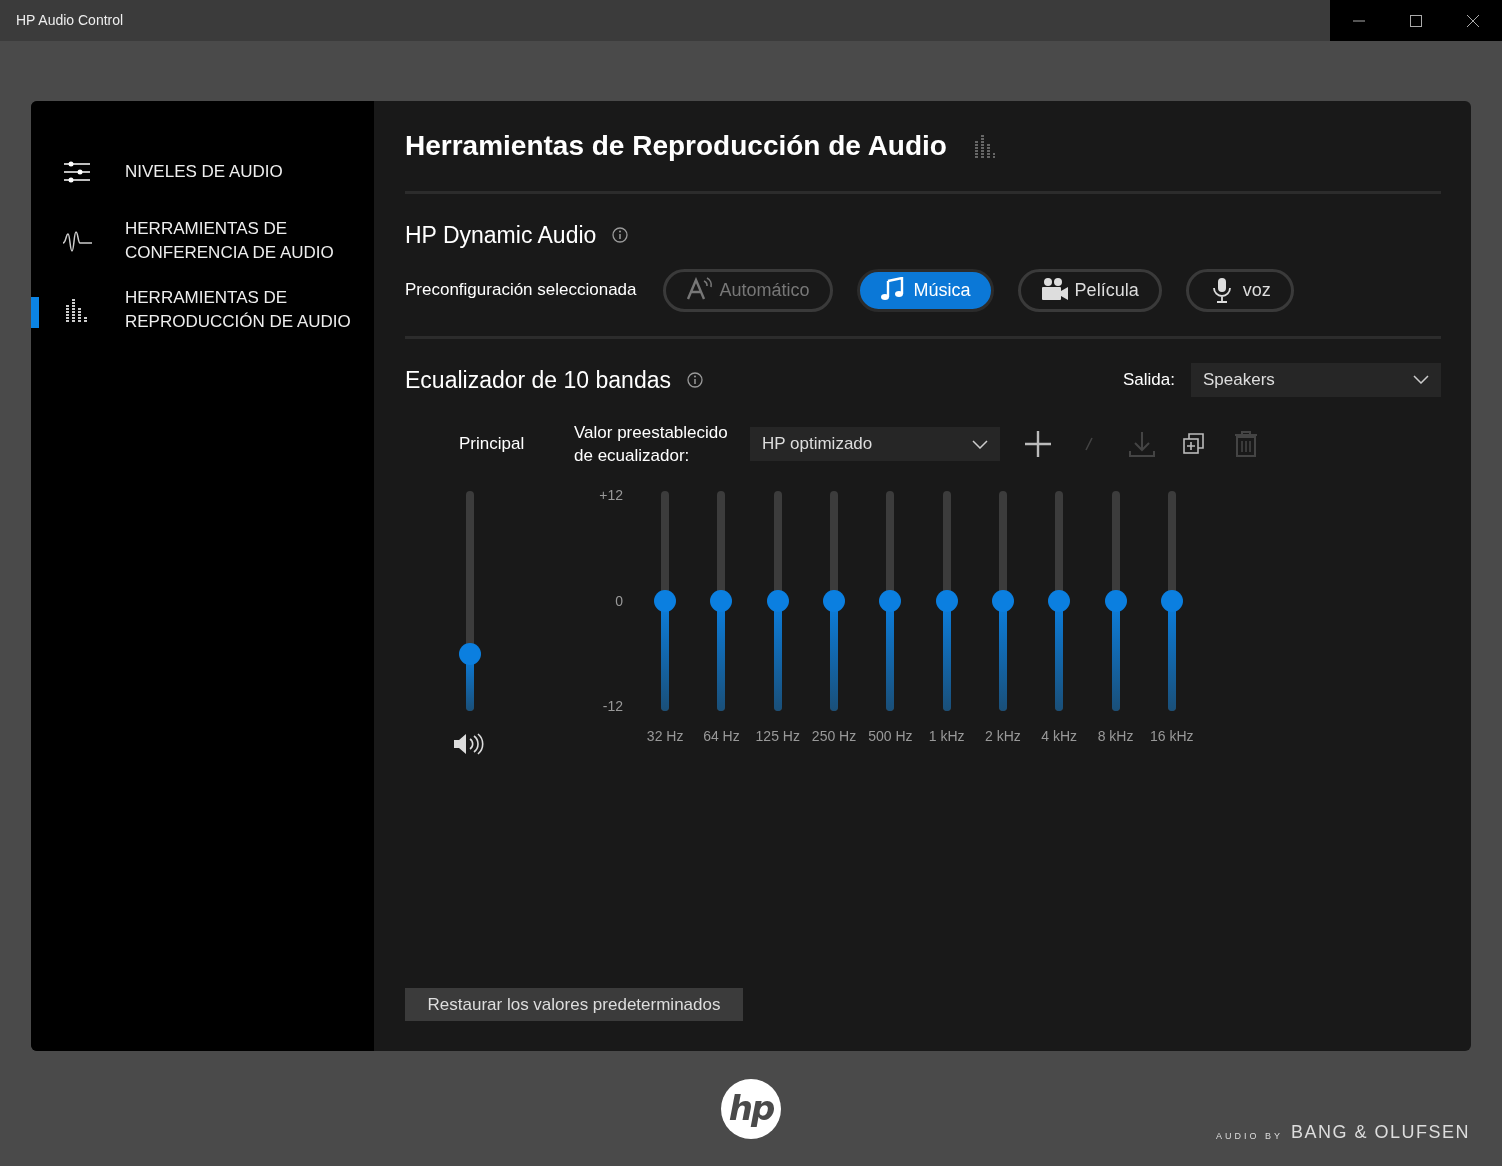 The width and height of the screenshot is (1502, 1166). I want to click on credit-brand: BANG & OLUFSEN, so click(1380, 1132).